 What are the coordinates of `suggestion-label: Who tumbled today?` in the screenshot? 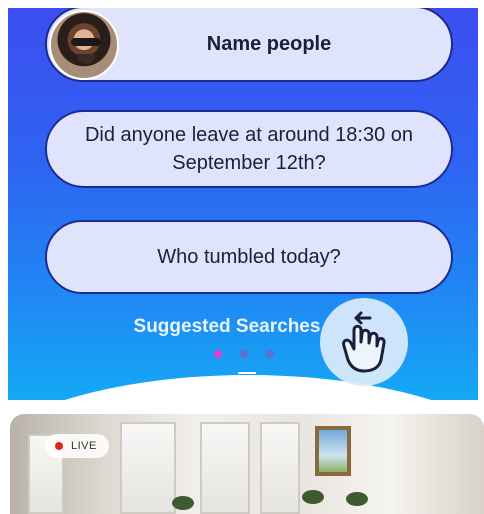 It's located at (249, 256).